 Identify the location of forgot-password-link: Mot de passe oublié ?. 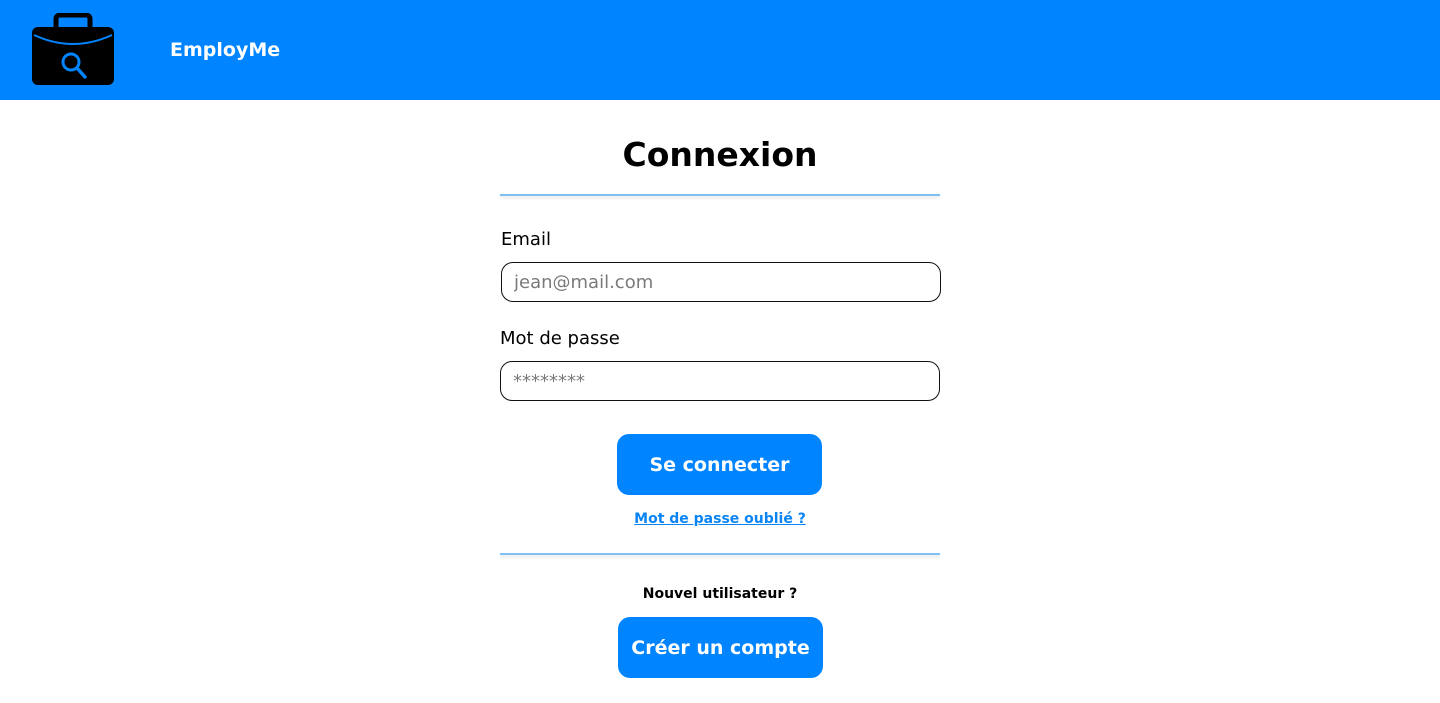
(720, 519).